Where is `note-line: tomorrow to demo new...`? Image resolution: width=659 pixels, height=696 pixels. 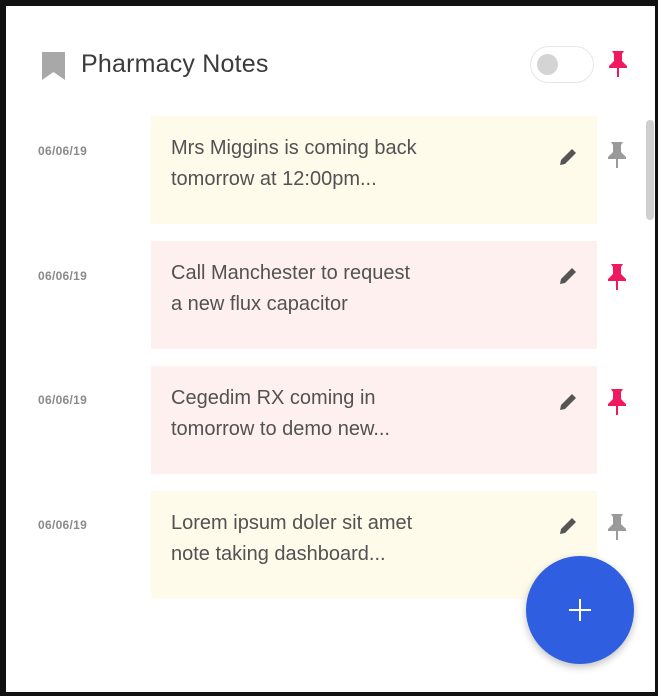
note-line: tomorrow to demo new... is located at coordinates (280, 429).